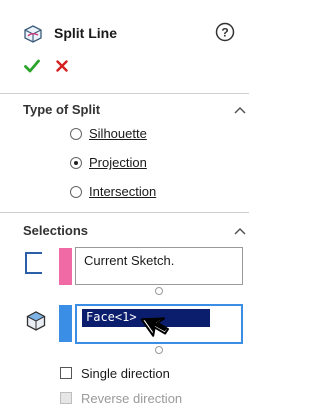  I want to click on face-icon, so click(36, 321).